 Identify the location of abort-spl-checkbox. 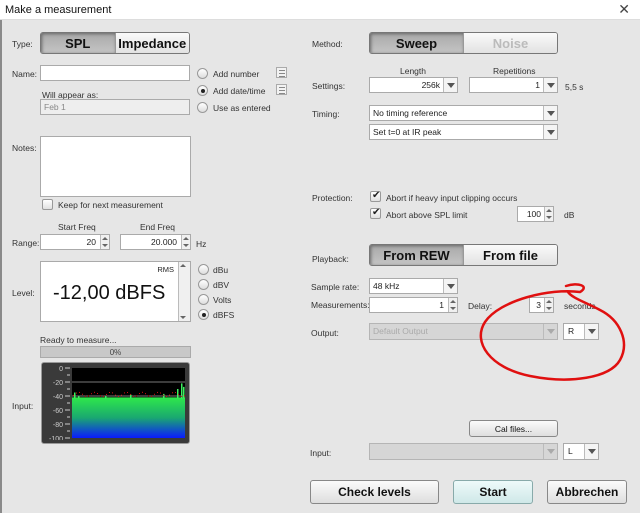
(375, 213).